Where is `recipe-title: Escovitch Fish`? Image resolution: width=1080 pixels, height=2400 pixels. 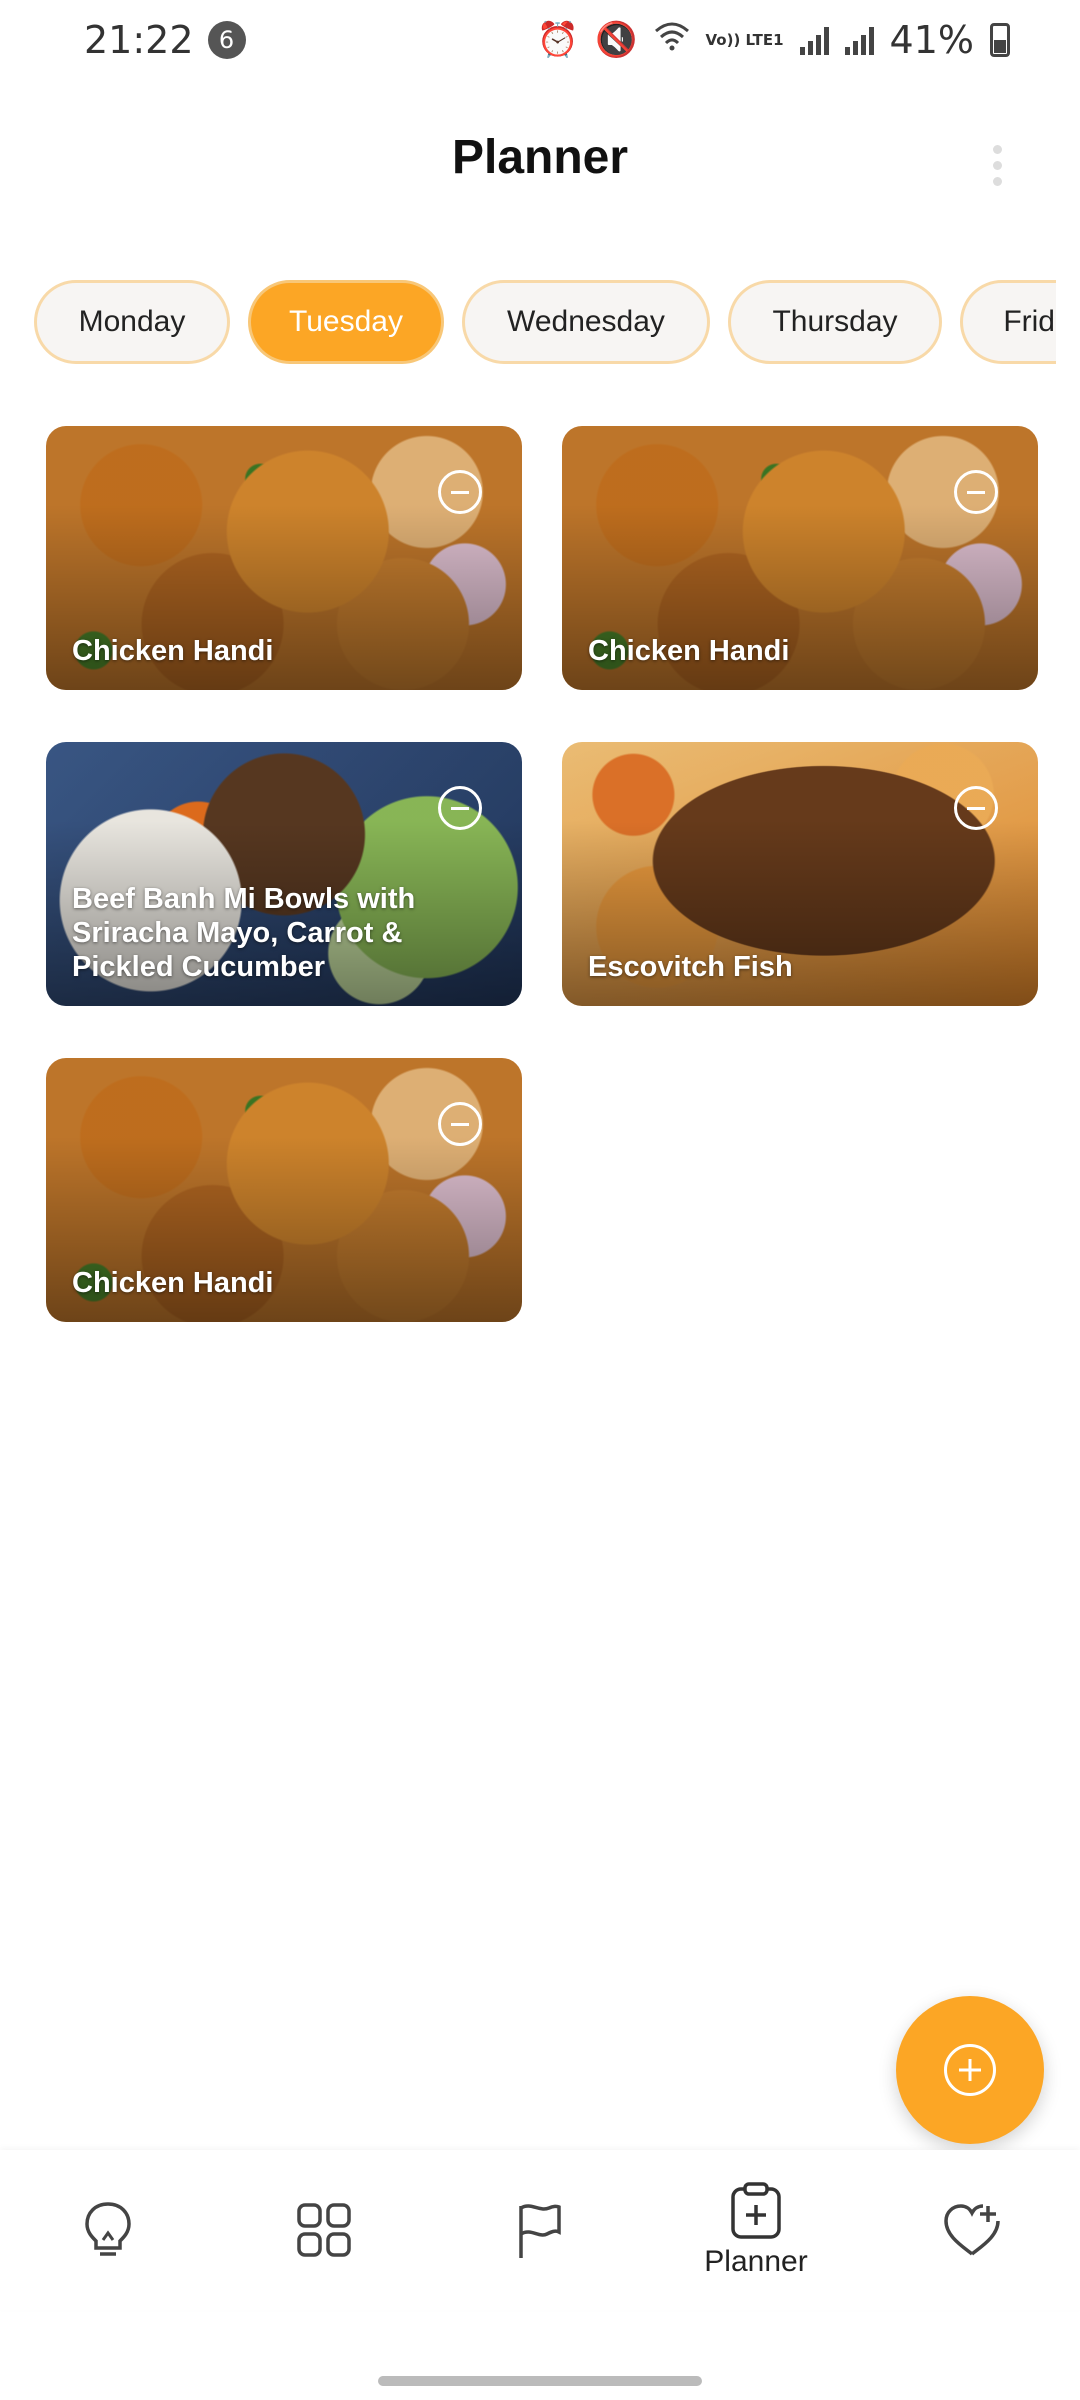
recipe-title: Escovitch Fish is located at coordinates (690, 967).